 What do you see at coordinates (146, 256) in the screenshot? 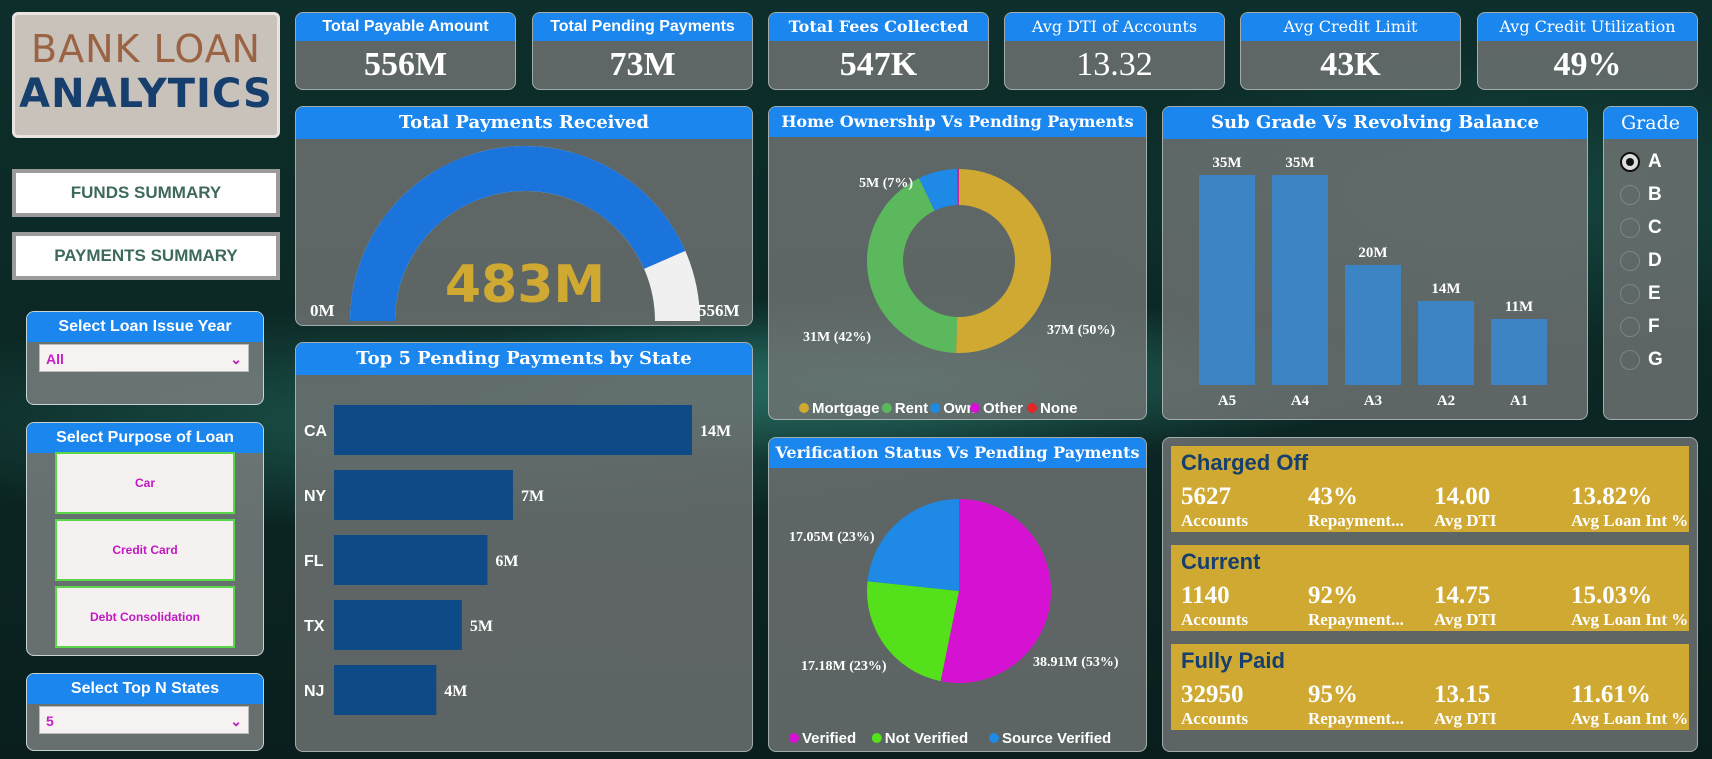
I see `payments-summary-button: PAYMENTS SUMMARY` at bounding box center [146, 256].